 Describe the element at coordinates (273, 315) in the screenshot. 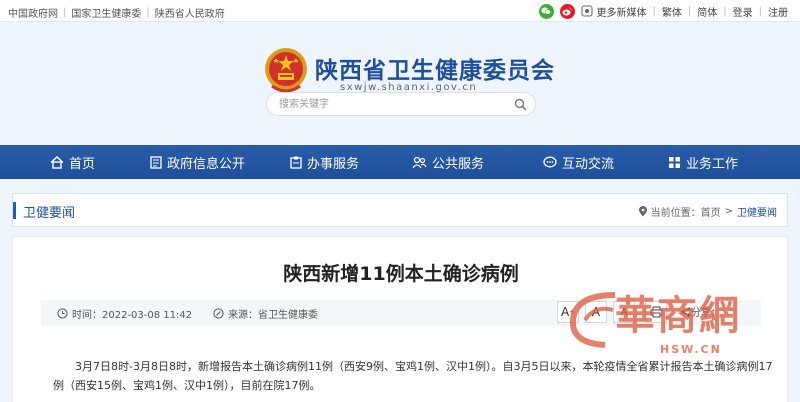

I see `article-source-text: 来源：省卫生健康委` at that location.